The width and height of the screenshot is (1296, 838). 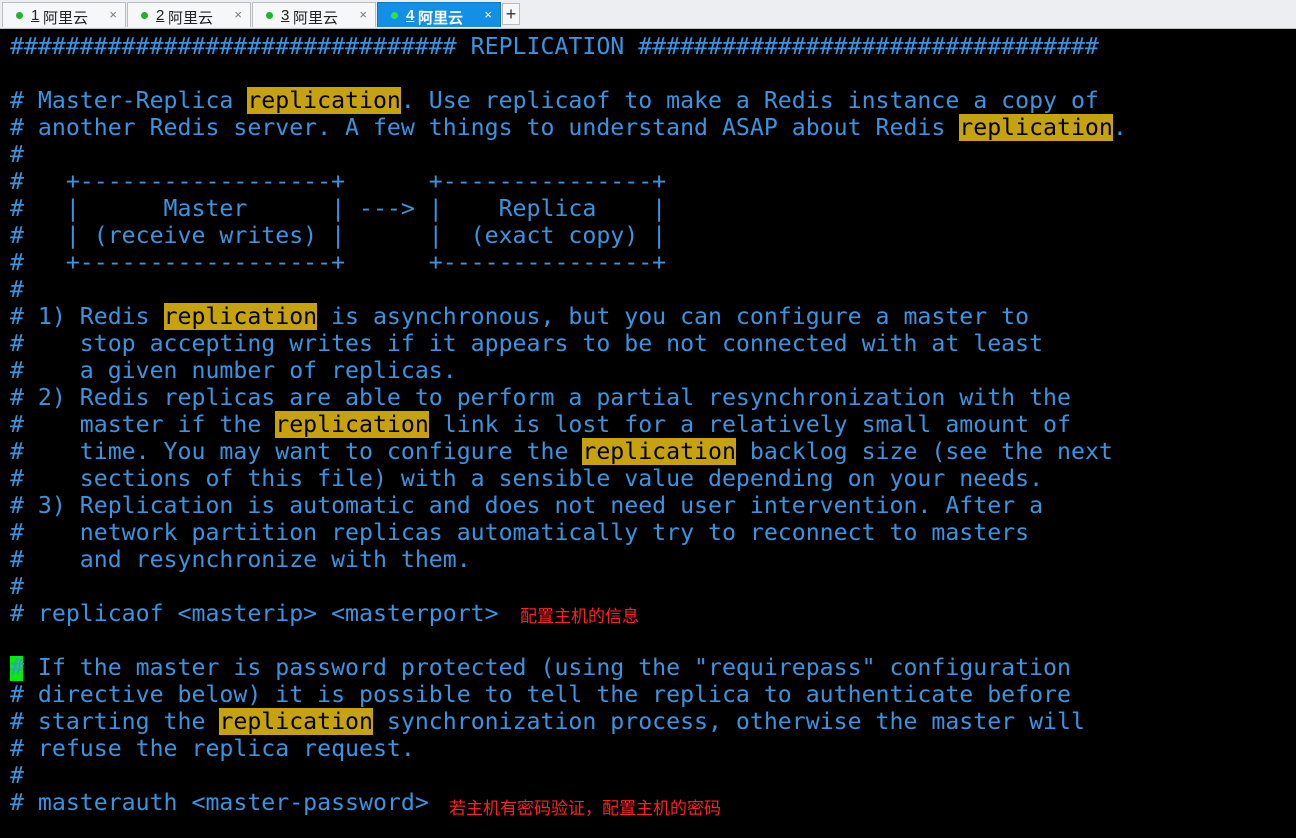 I want to click on tab-2: 2 阿里云 ×, so click(x=189, y=14).